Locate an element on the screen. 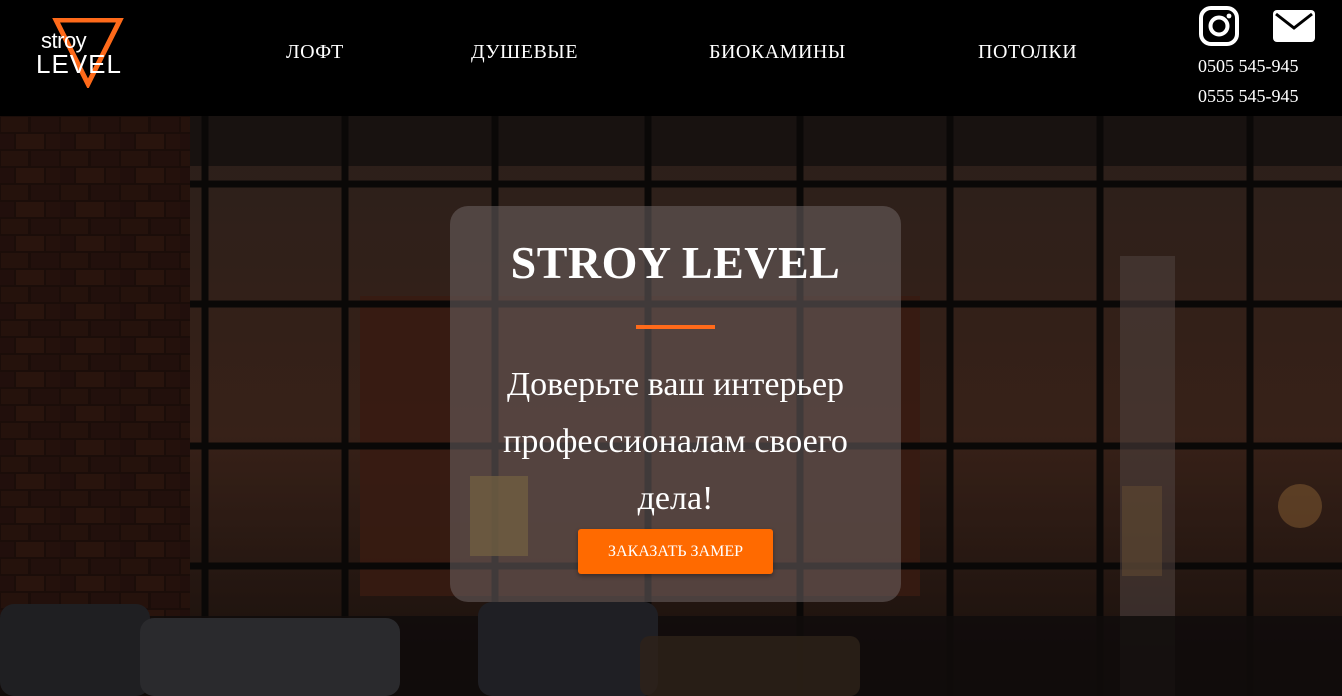  nav-item-loft: ЛОФТ is located at coordinates (315, 52).